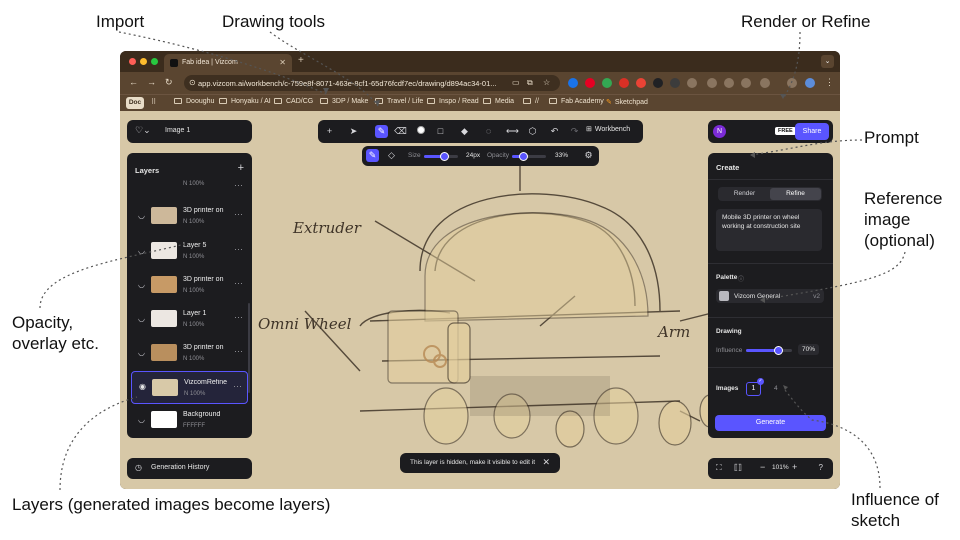 This screenshot has width=960, height=540. Describe the element at coordinates (829, 82) in the screenshot. I see `browser-menu-icon: ⋮` at that location.